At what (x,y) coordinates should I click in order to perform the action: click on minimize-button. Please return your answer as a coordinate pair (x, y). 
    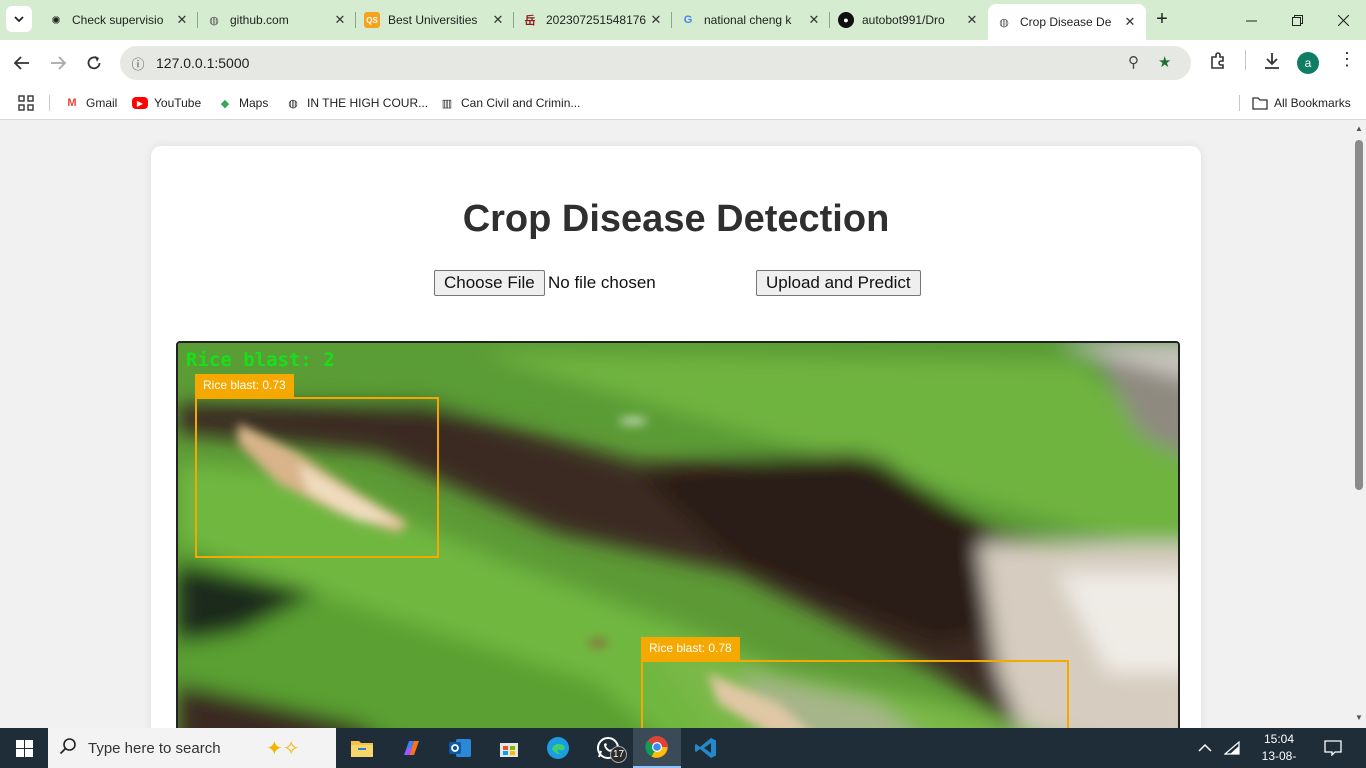
    Looking at the image, I should click on (1251, 20).